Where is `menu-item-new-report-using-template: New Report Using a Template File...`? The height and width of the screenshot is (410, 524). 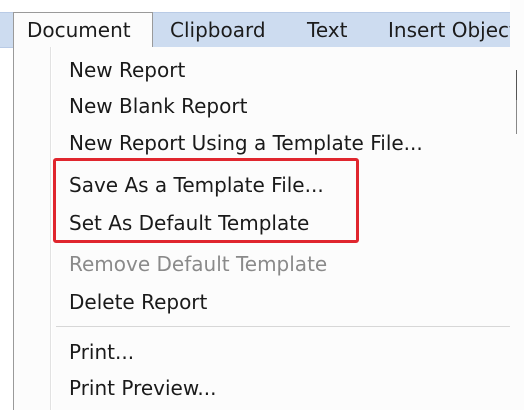 menu-item-new-report-using-template: New Report Using a Template File... is located at coordinates (246, 143).